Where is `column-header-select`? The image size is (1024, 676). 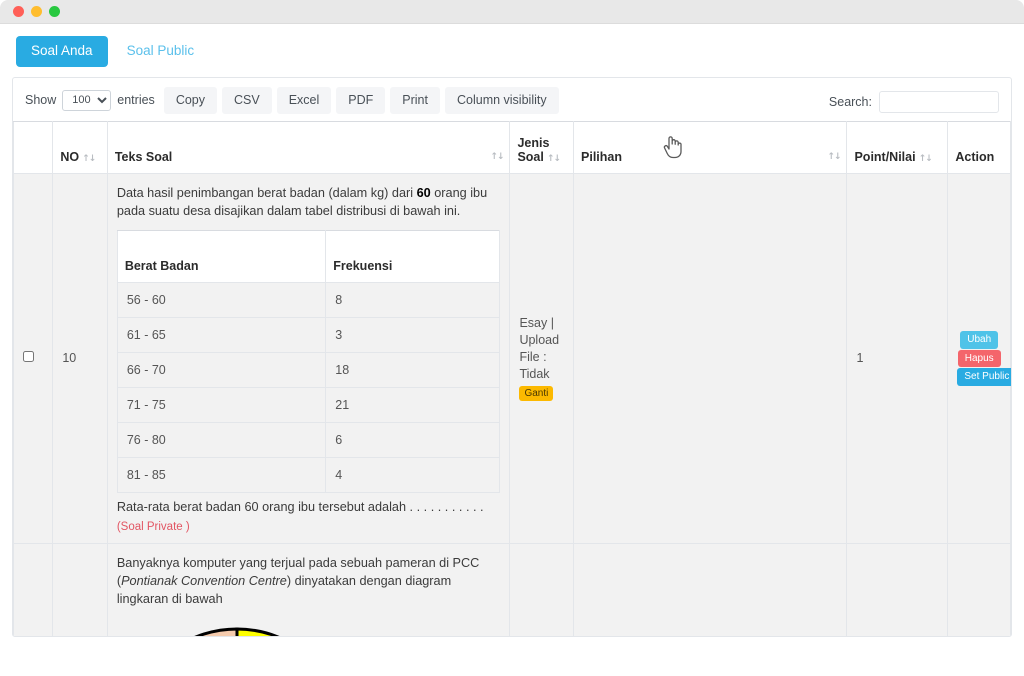
column-header-select is located at coordinates (33, 147).